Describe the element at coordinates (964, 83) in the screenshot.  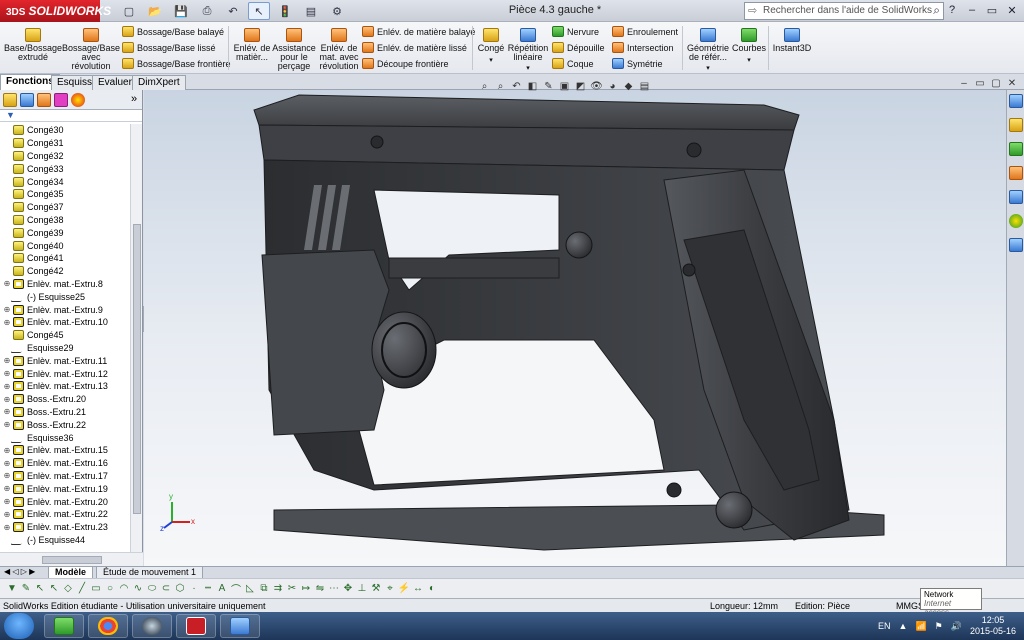
I see `viewport-minimize-icon: –` at that location.